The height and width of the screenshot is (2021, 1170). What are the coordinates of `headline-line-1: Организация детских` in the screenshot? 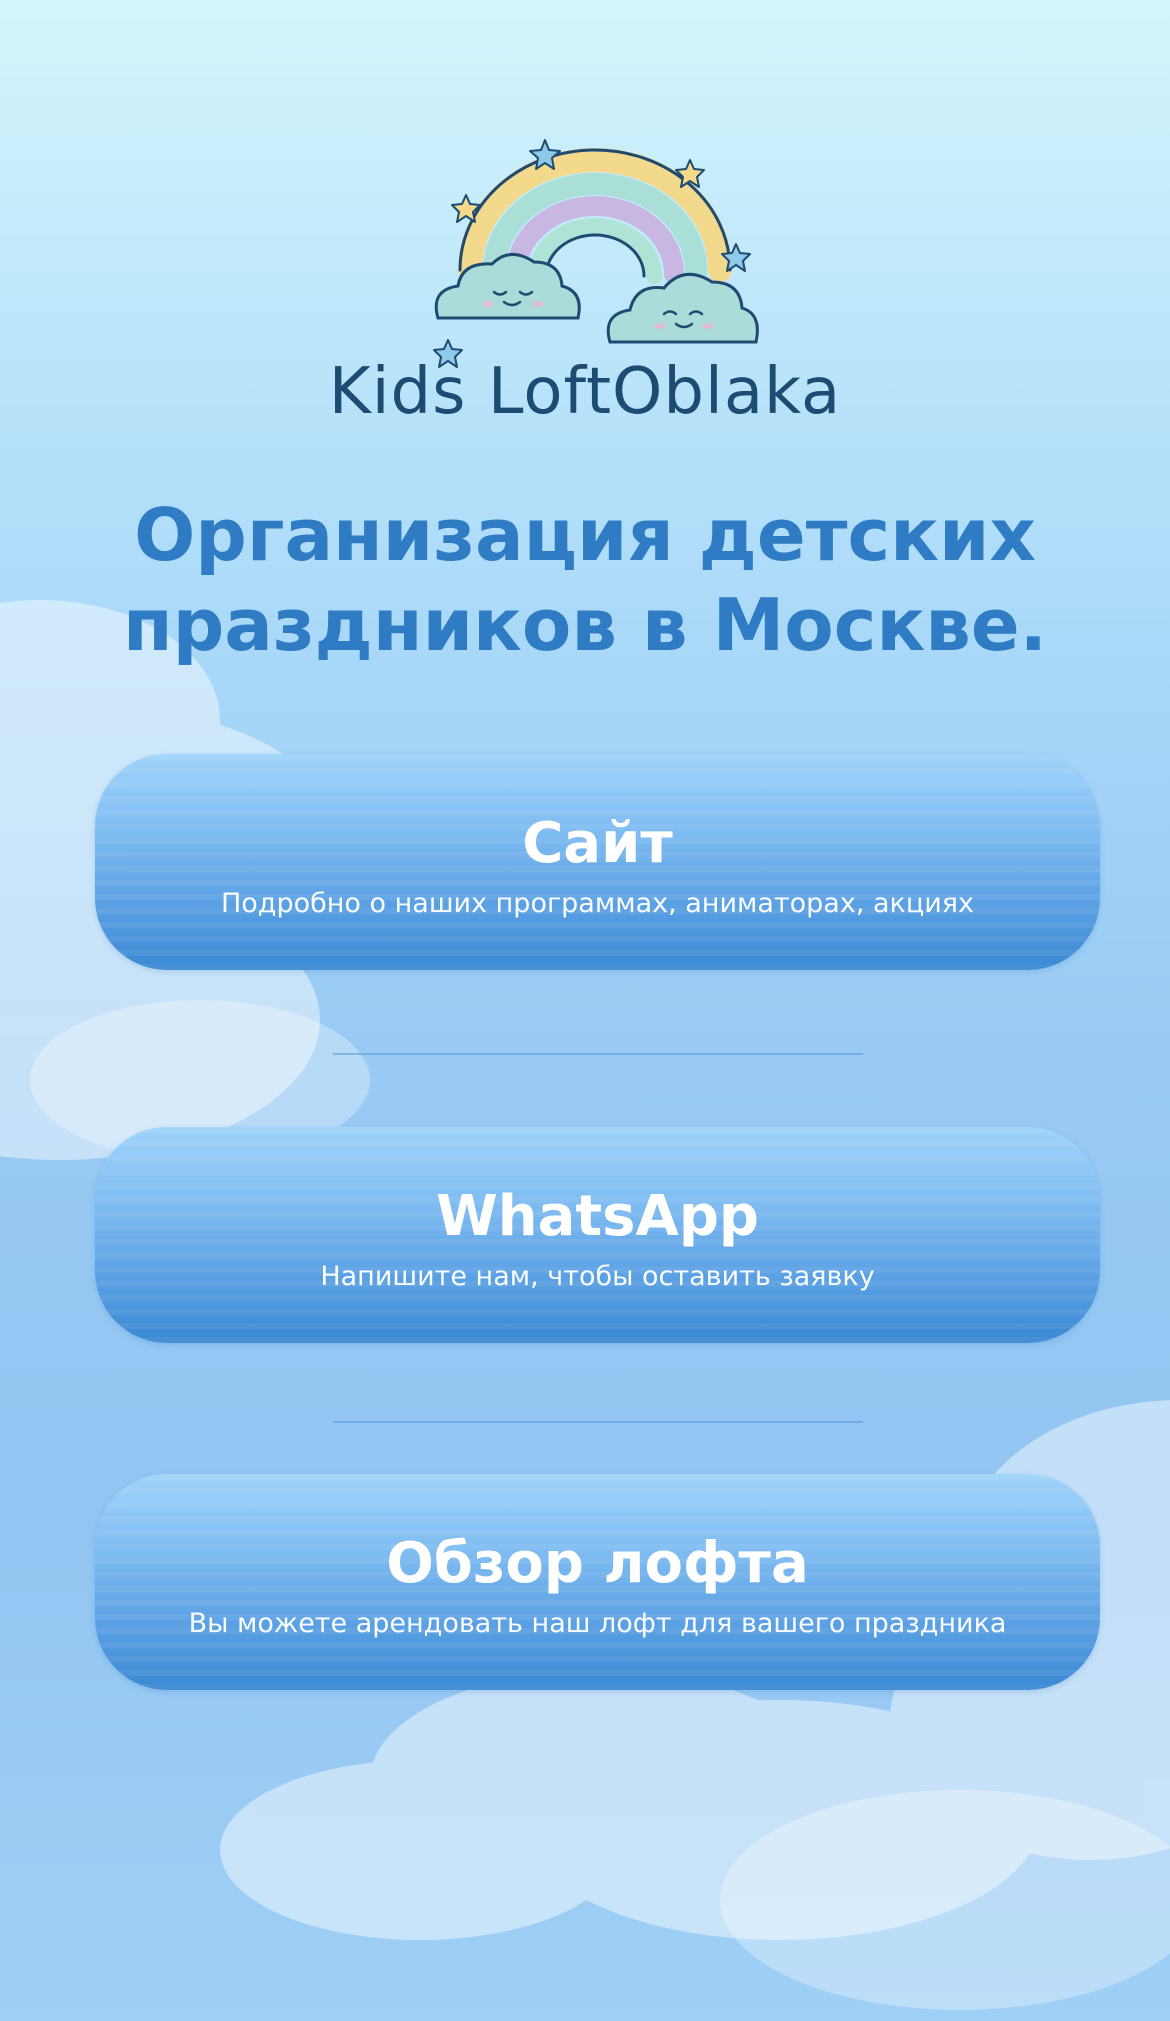 It's located at (585, 535).